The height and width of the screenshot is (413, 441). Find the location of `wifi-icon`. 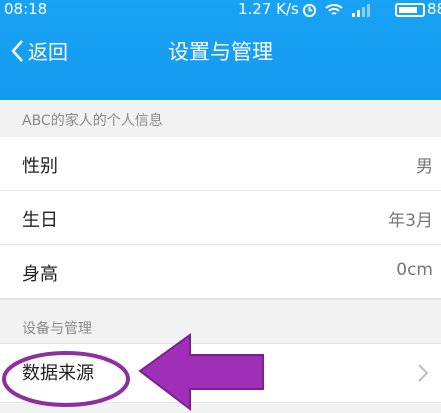

wifi-icon is located at coordinates (334, 9).